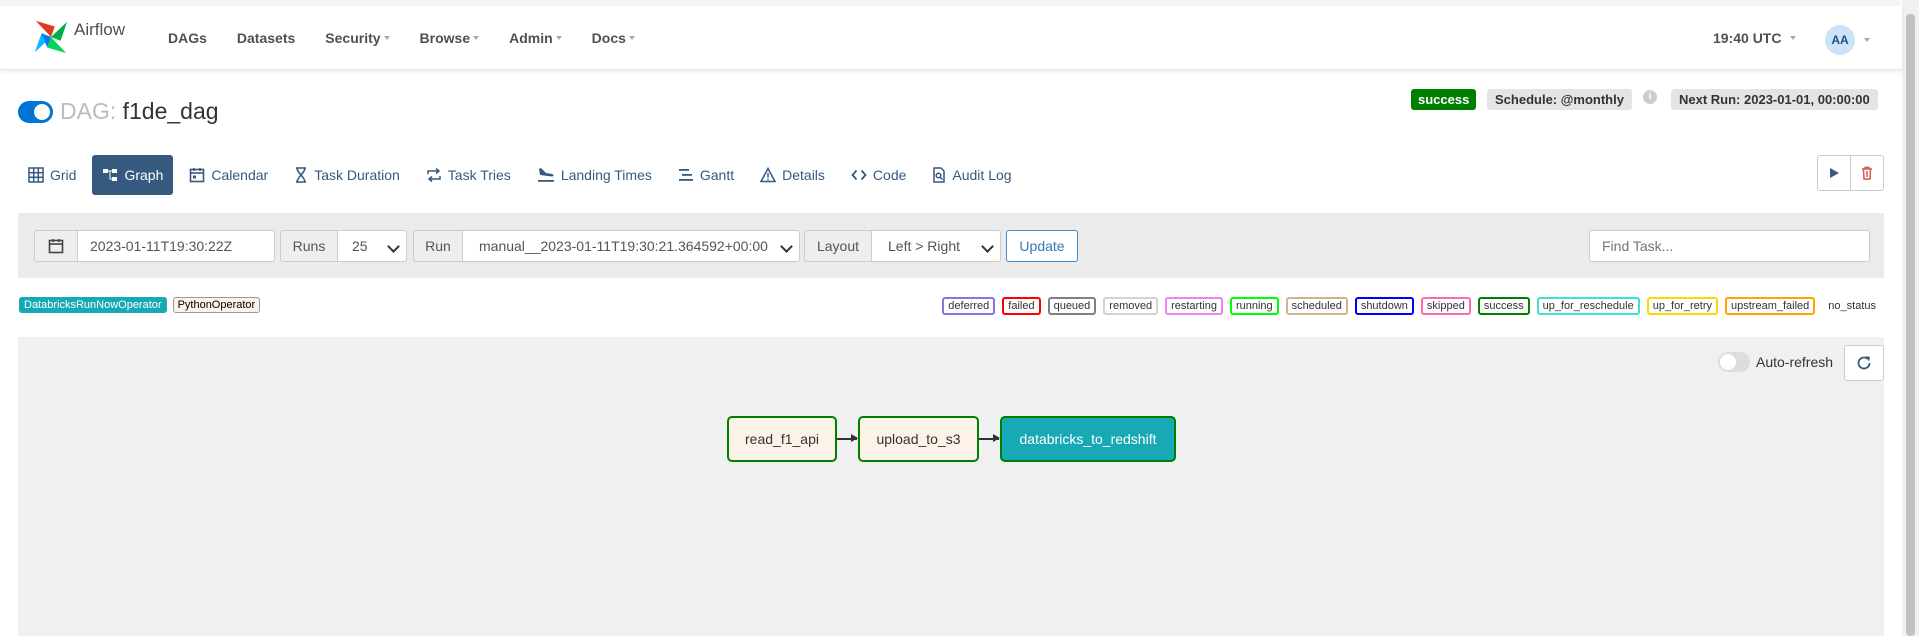  I want to click on tab-landing-times: Landing Times, so click(594, 175).